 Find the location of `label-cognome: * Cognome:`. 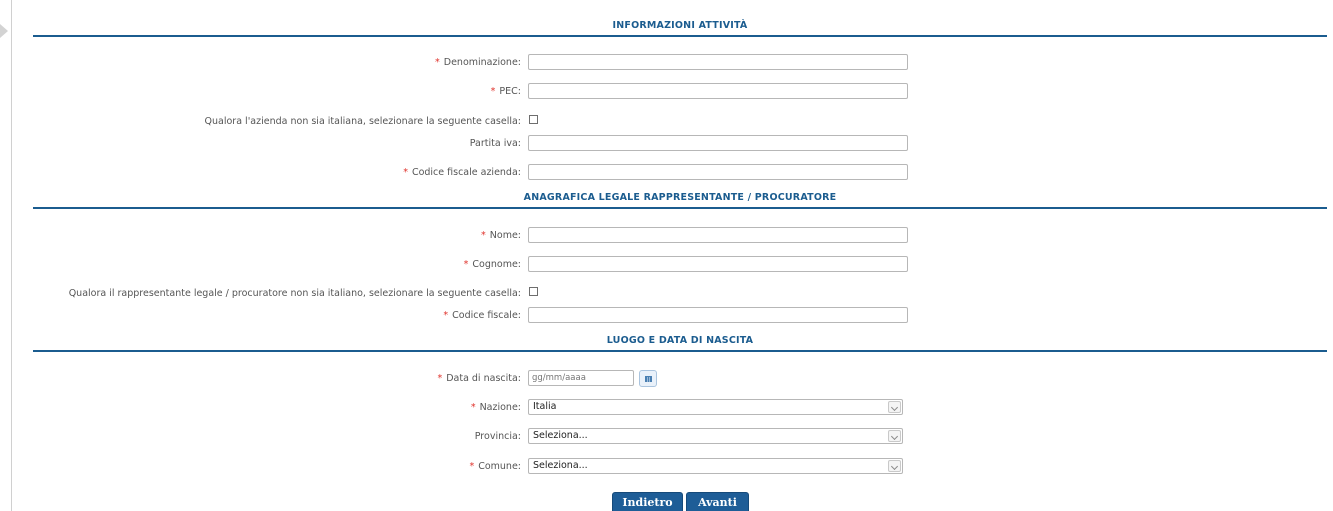

label-cognome: * Cognome: is located at coordinates (492, 264).